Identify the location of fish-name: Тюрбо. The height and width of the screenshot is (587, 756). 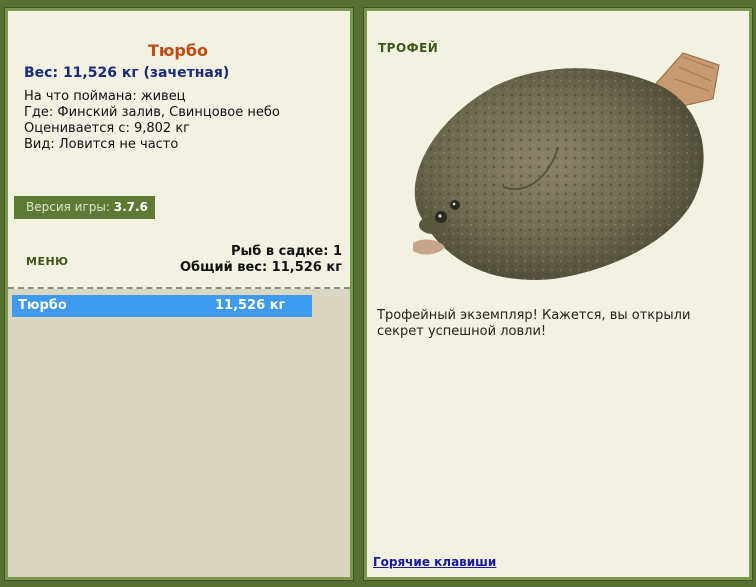
(178, 50).